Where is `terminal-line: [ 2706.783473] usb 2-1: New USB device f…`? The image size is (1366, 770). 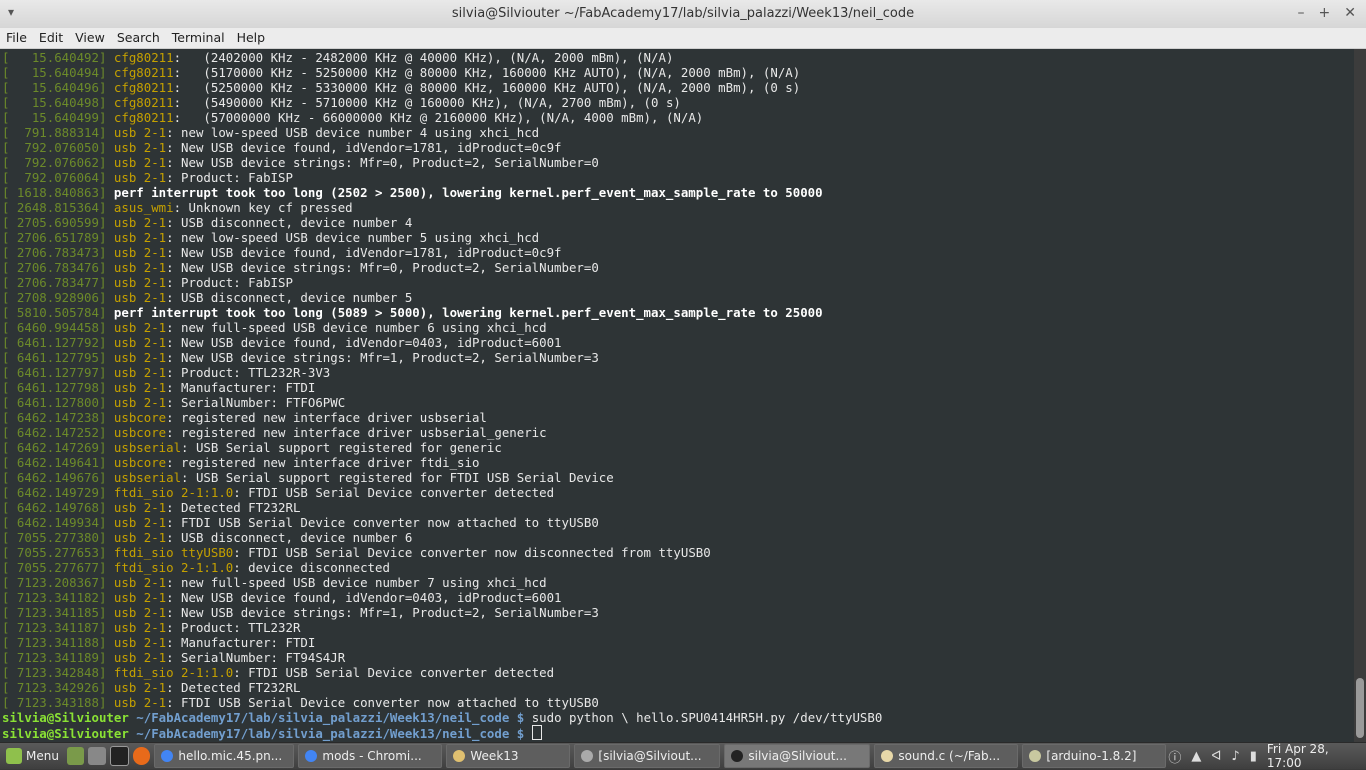
terminal-line: [ 2706.783473] usb 2-1: New USB device f… is located at coordinates (442, 252).